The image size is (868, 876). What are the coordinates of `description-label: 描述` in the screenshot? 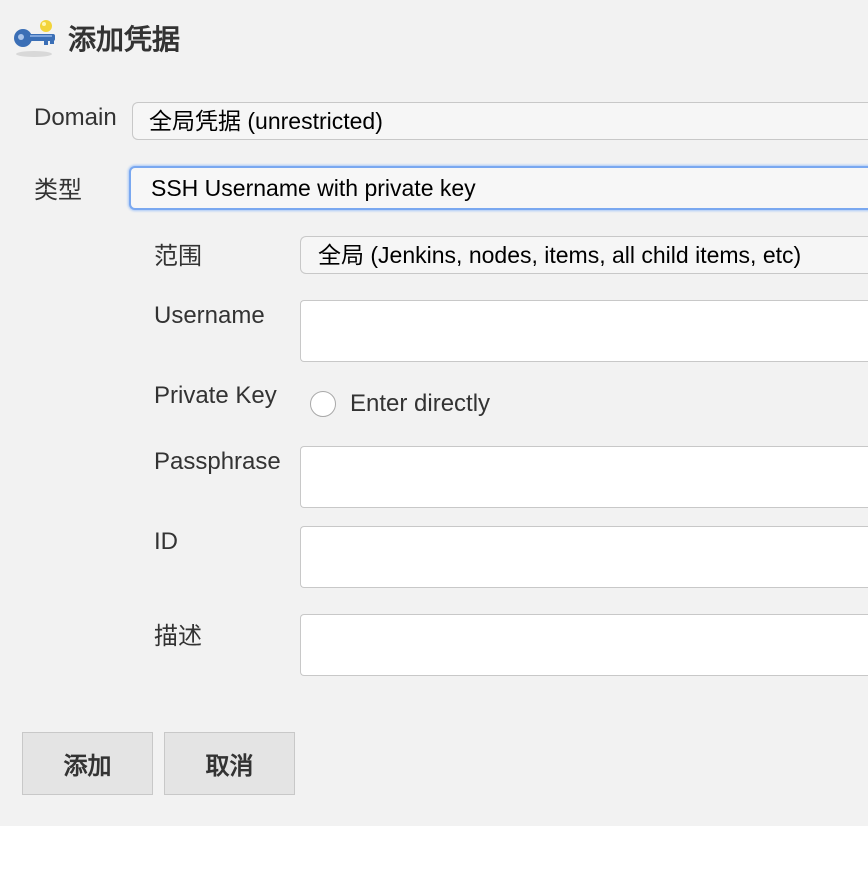 It's located at (178, 636).